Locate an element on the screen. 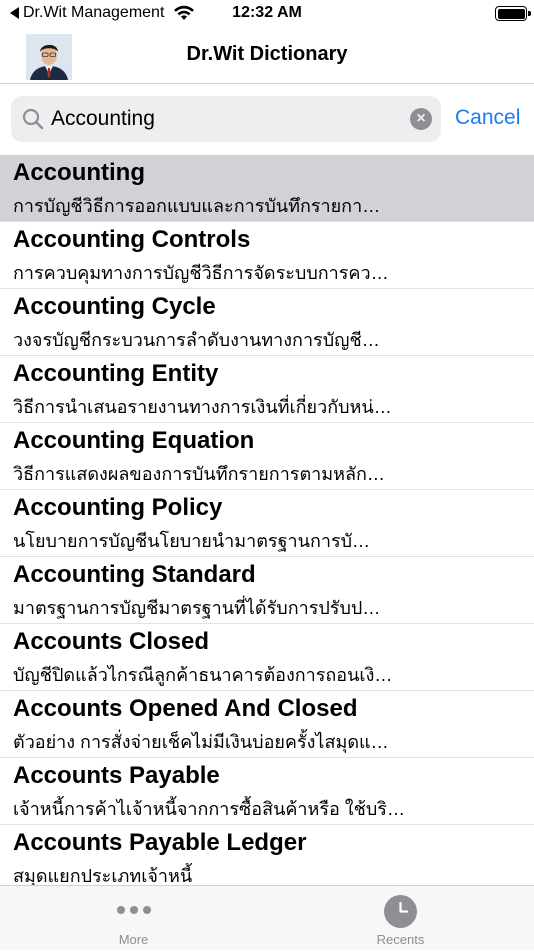  tab-recents: Recents is located at coordinates (400, 918).